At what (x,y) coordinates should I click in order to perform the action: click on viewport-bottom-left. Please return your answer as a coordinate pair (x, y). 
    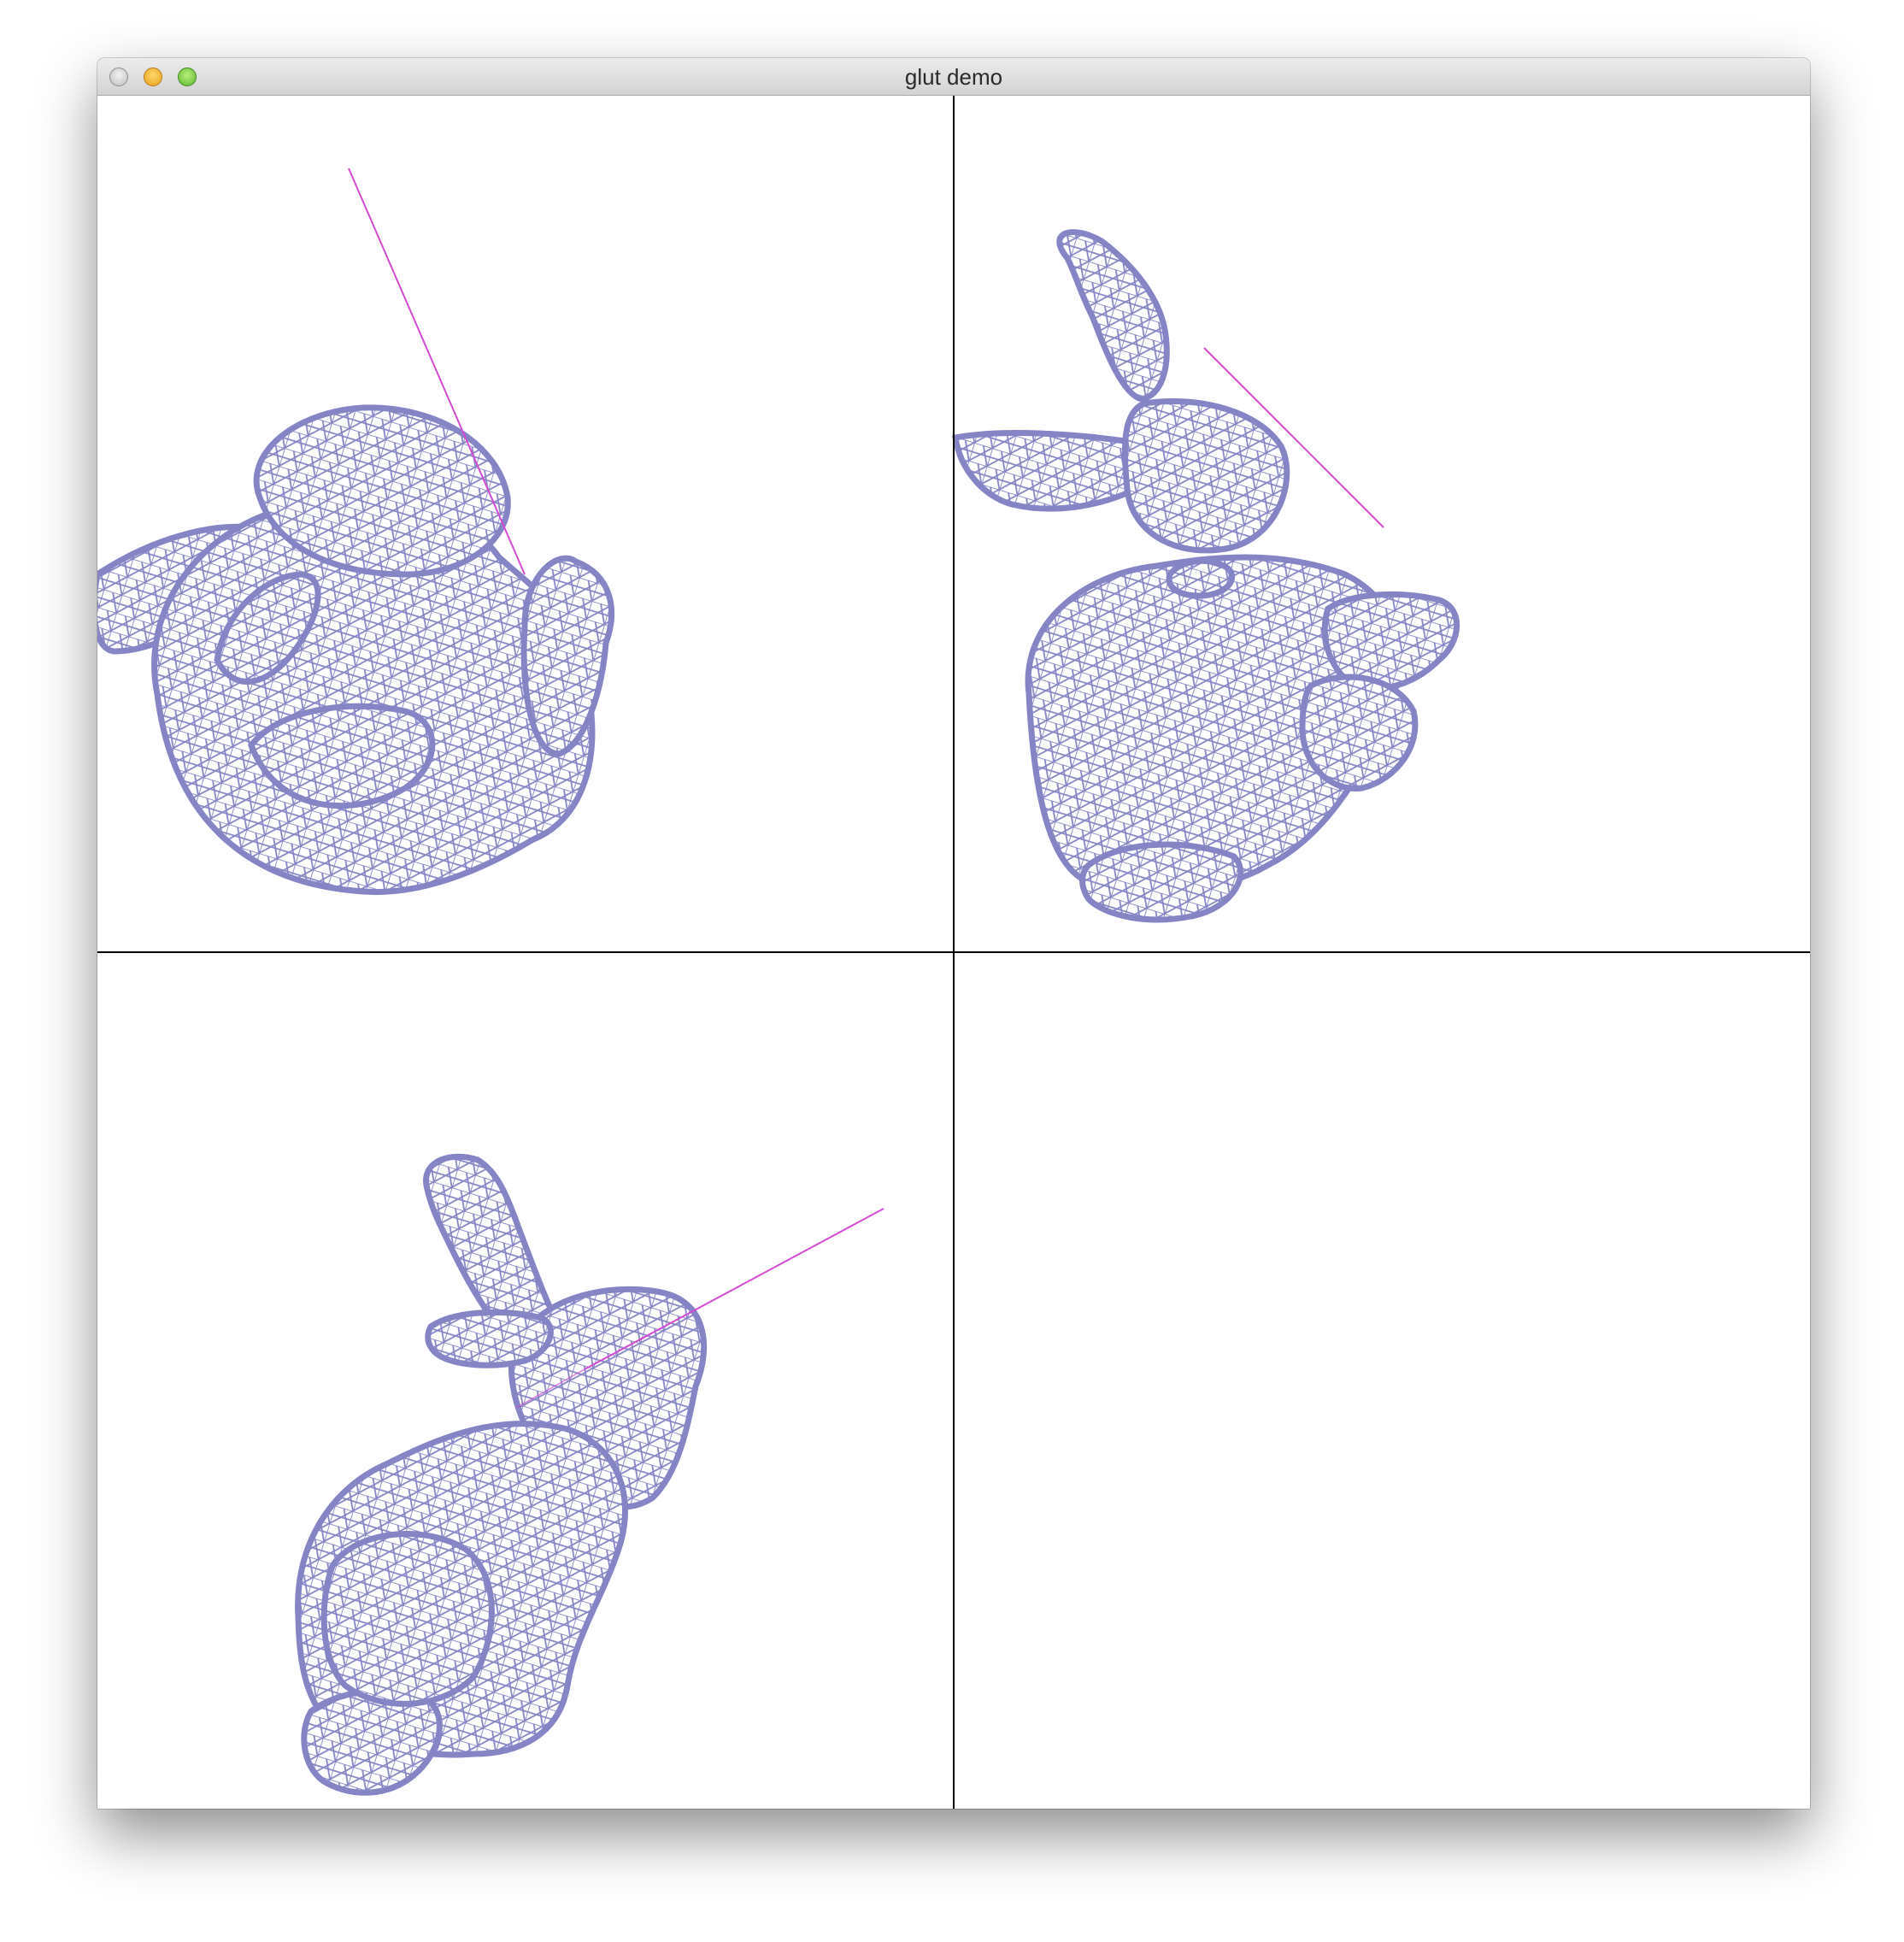
    Looking at the image, I should click on (589, 1474).